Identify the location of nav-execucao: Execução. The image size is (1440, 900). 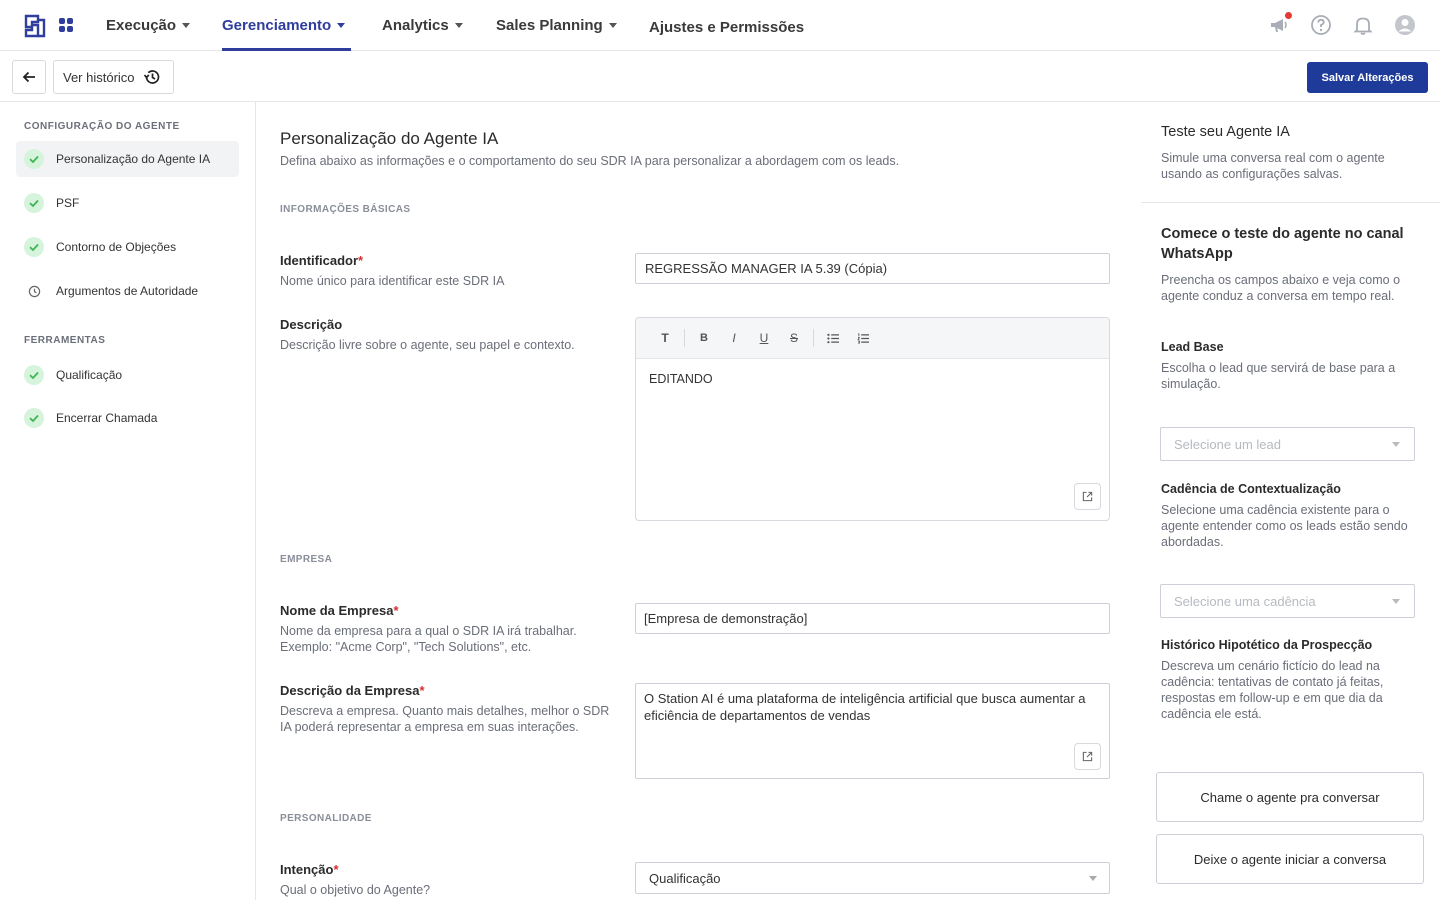
(148, 25).